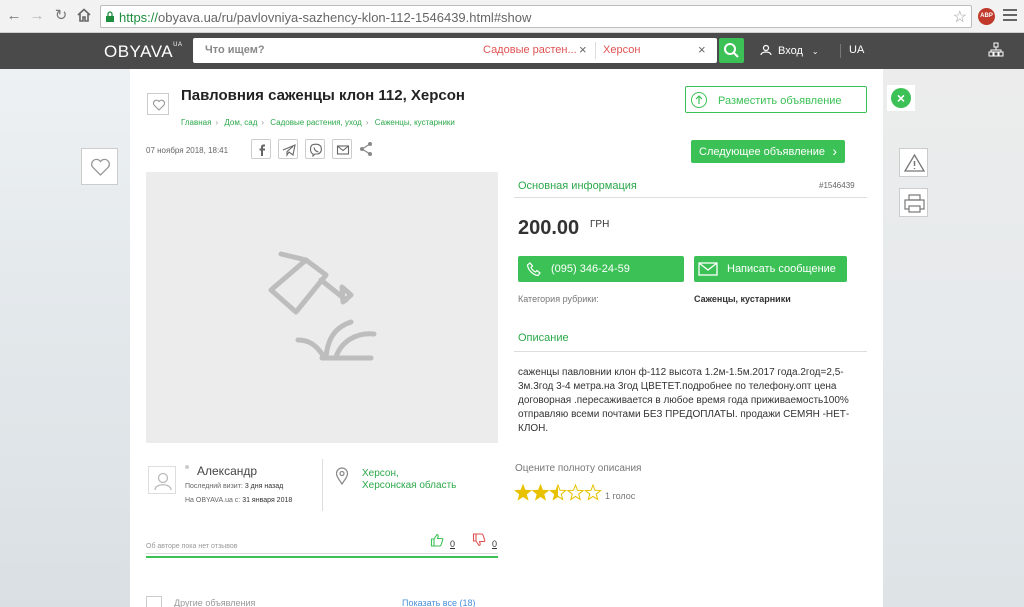  I want to click on share-facebook, so click(261, 149).